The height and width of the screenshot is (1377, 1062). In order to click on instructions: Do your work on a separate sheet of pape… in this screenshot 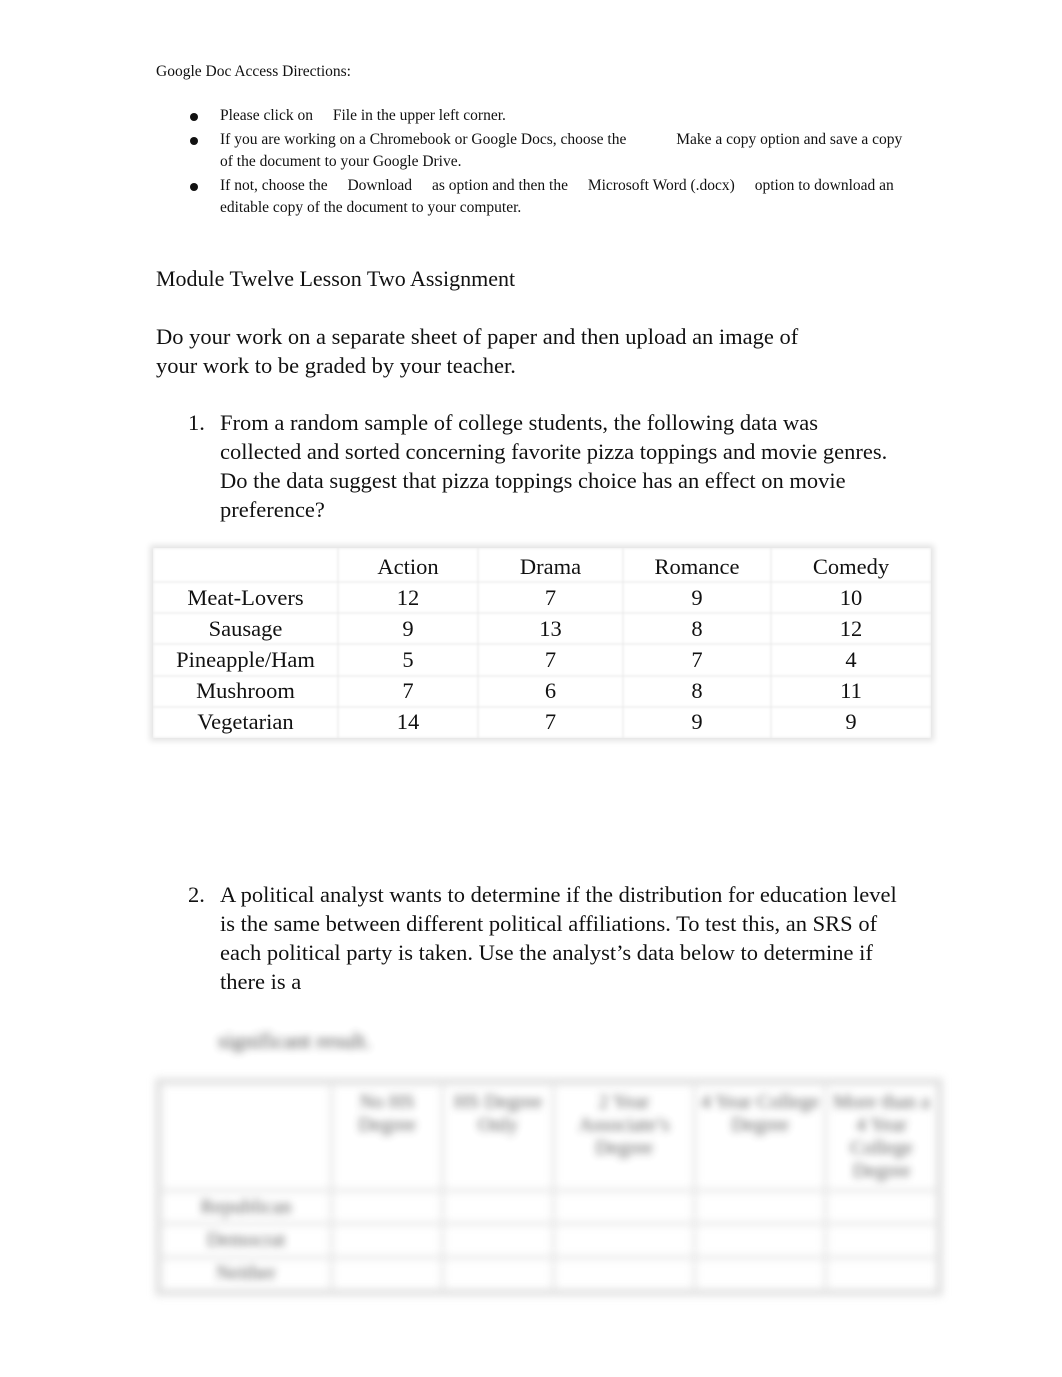, I will do `click(477, 351)`.